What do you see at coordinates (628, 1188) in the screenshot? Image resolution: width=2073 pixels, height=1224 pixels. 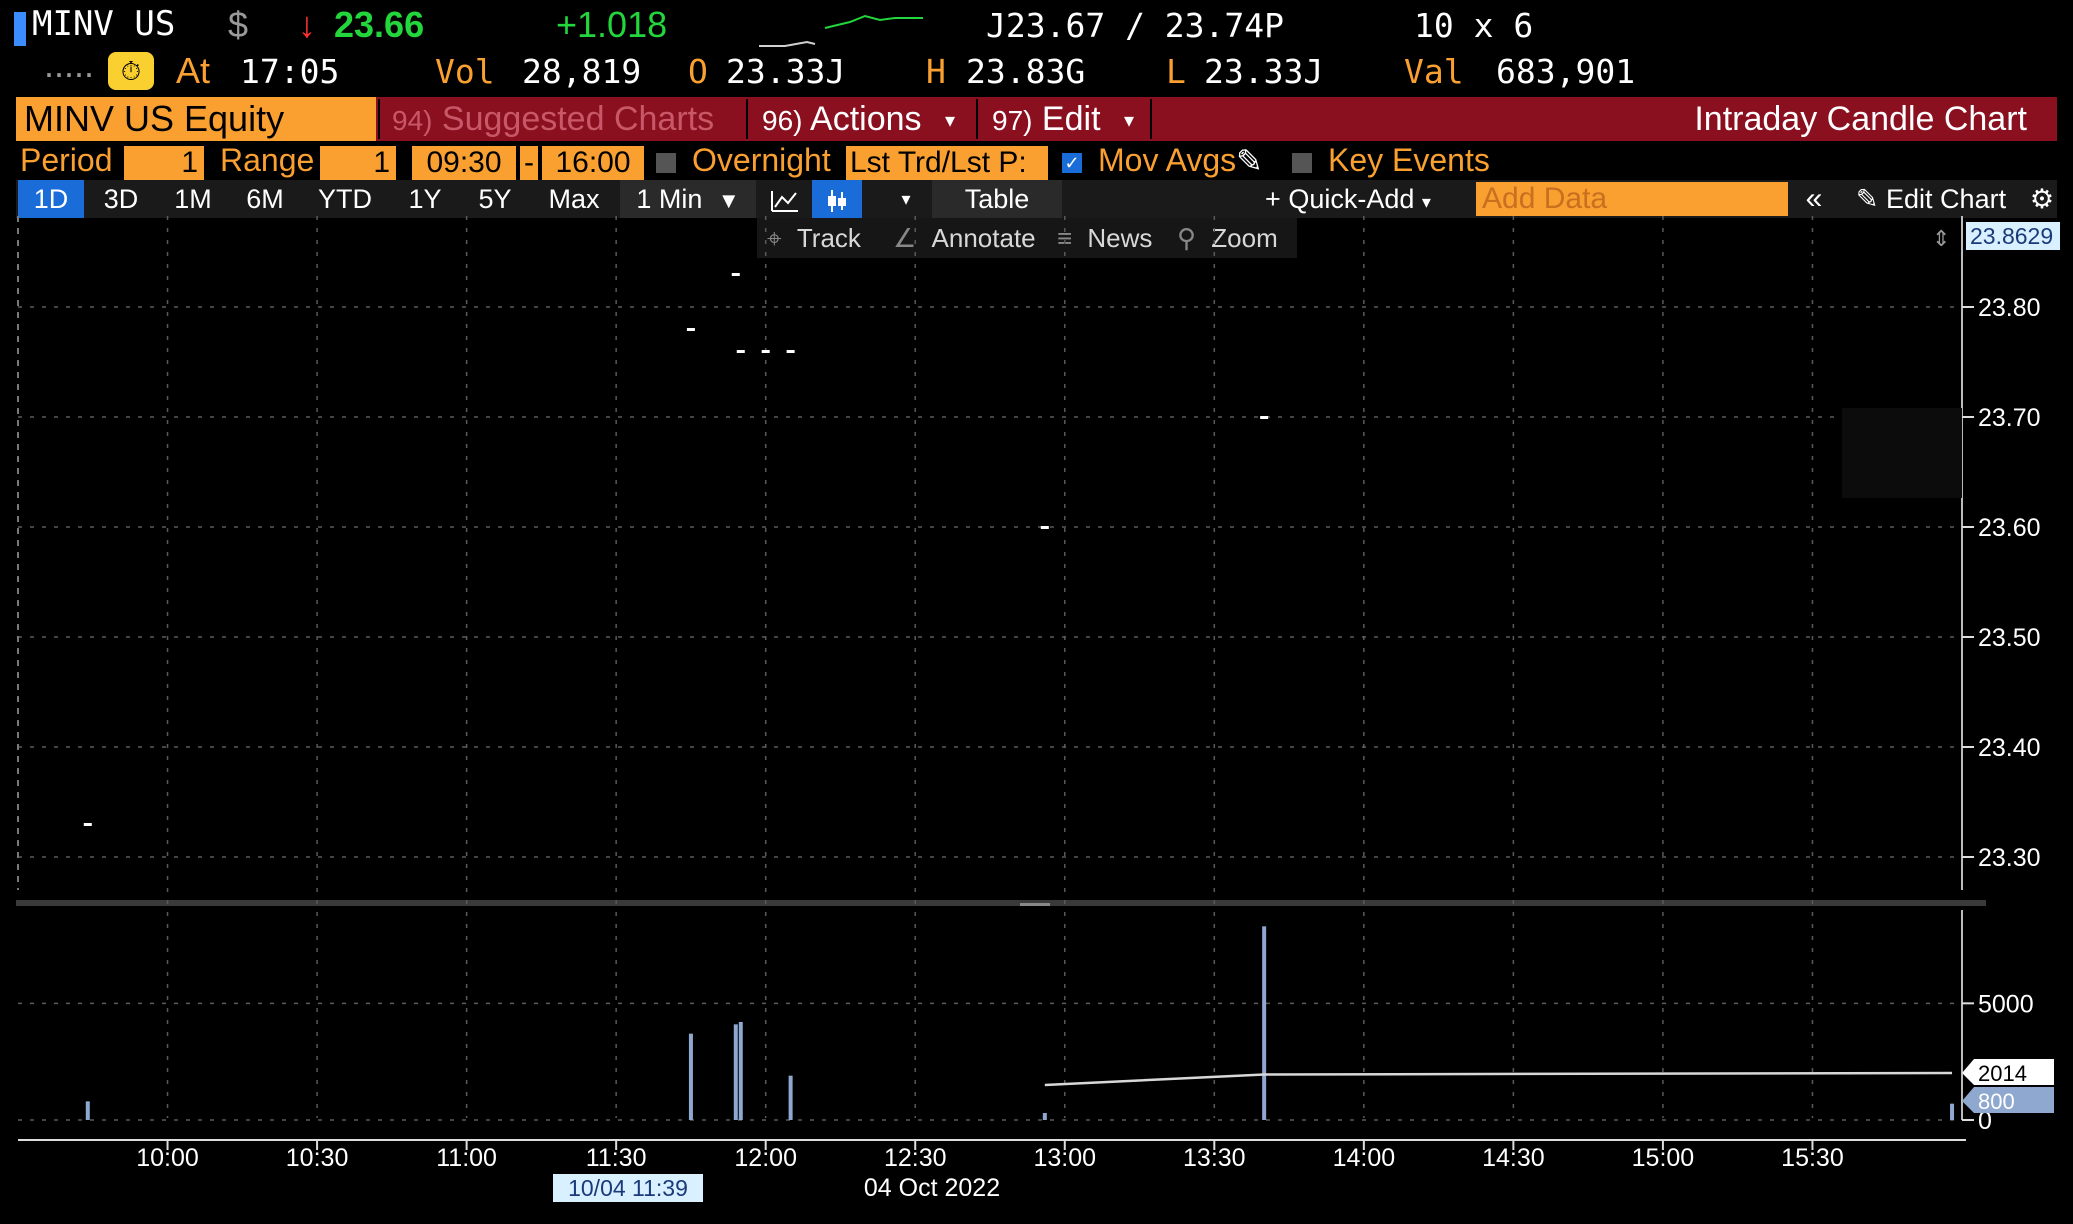 I see `cursor-date-label: 10/04 11:39` at bounding box center [628, 1188].